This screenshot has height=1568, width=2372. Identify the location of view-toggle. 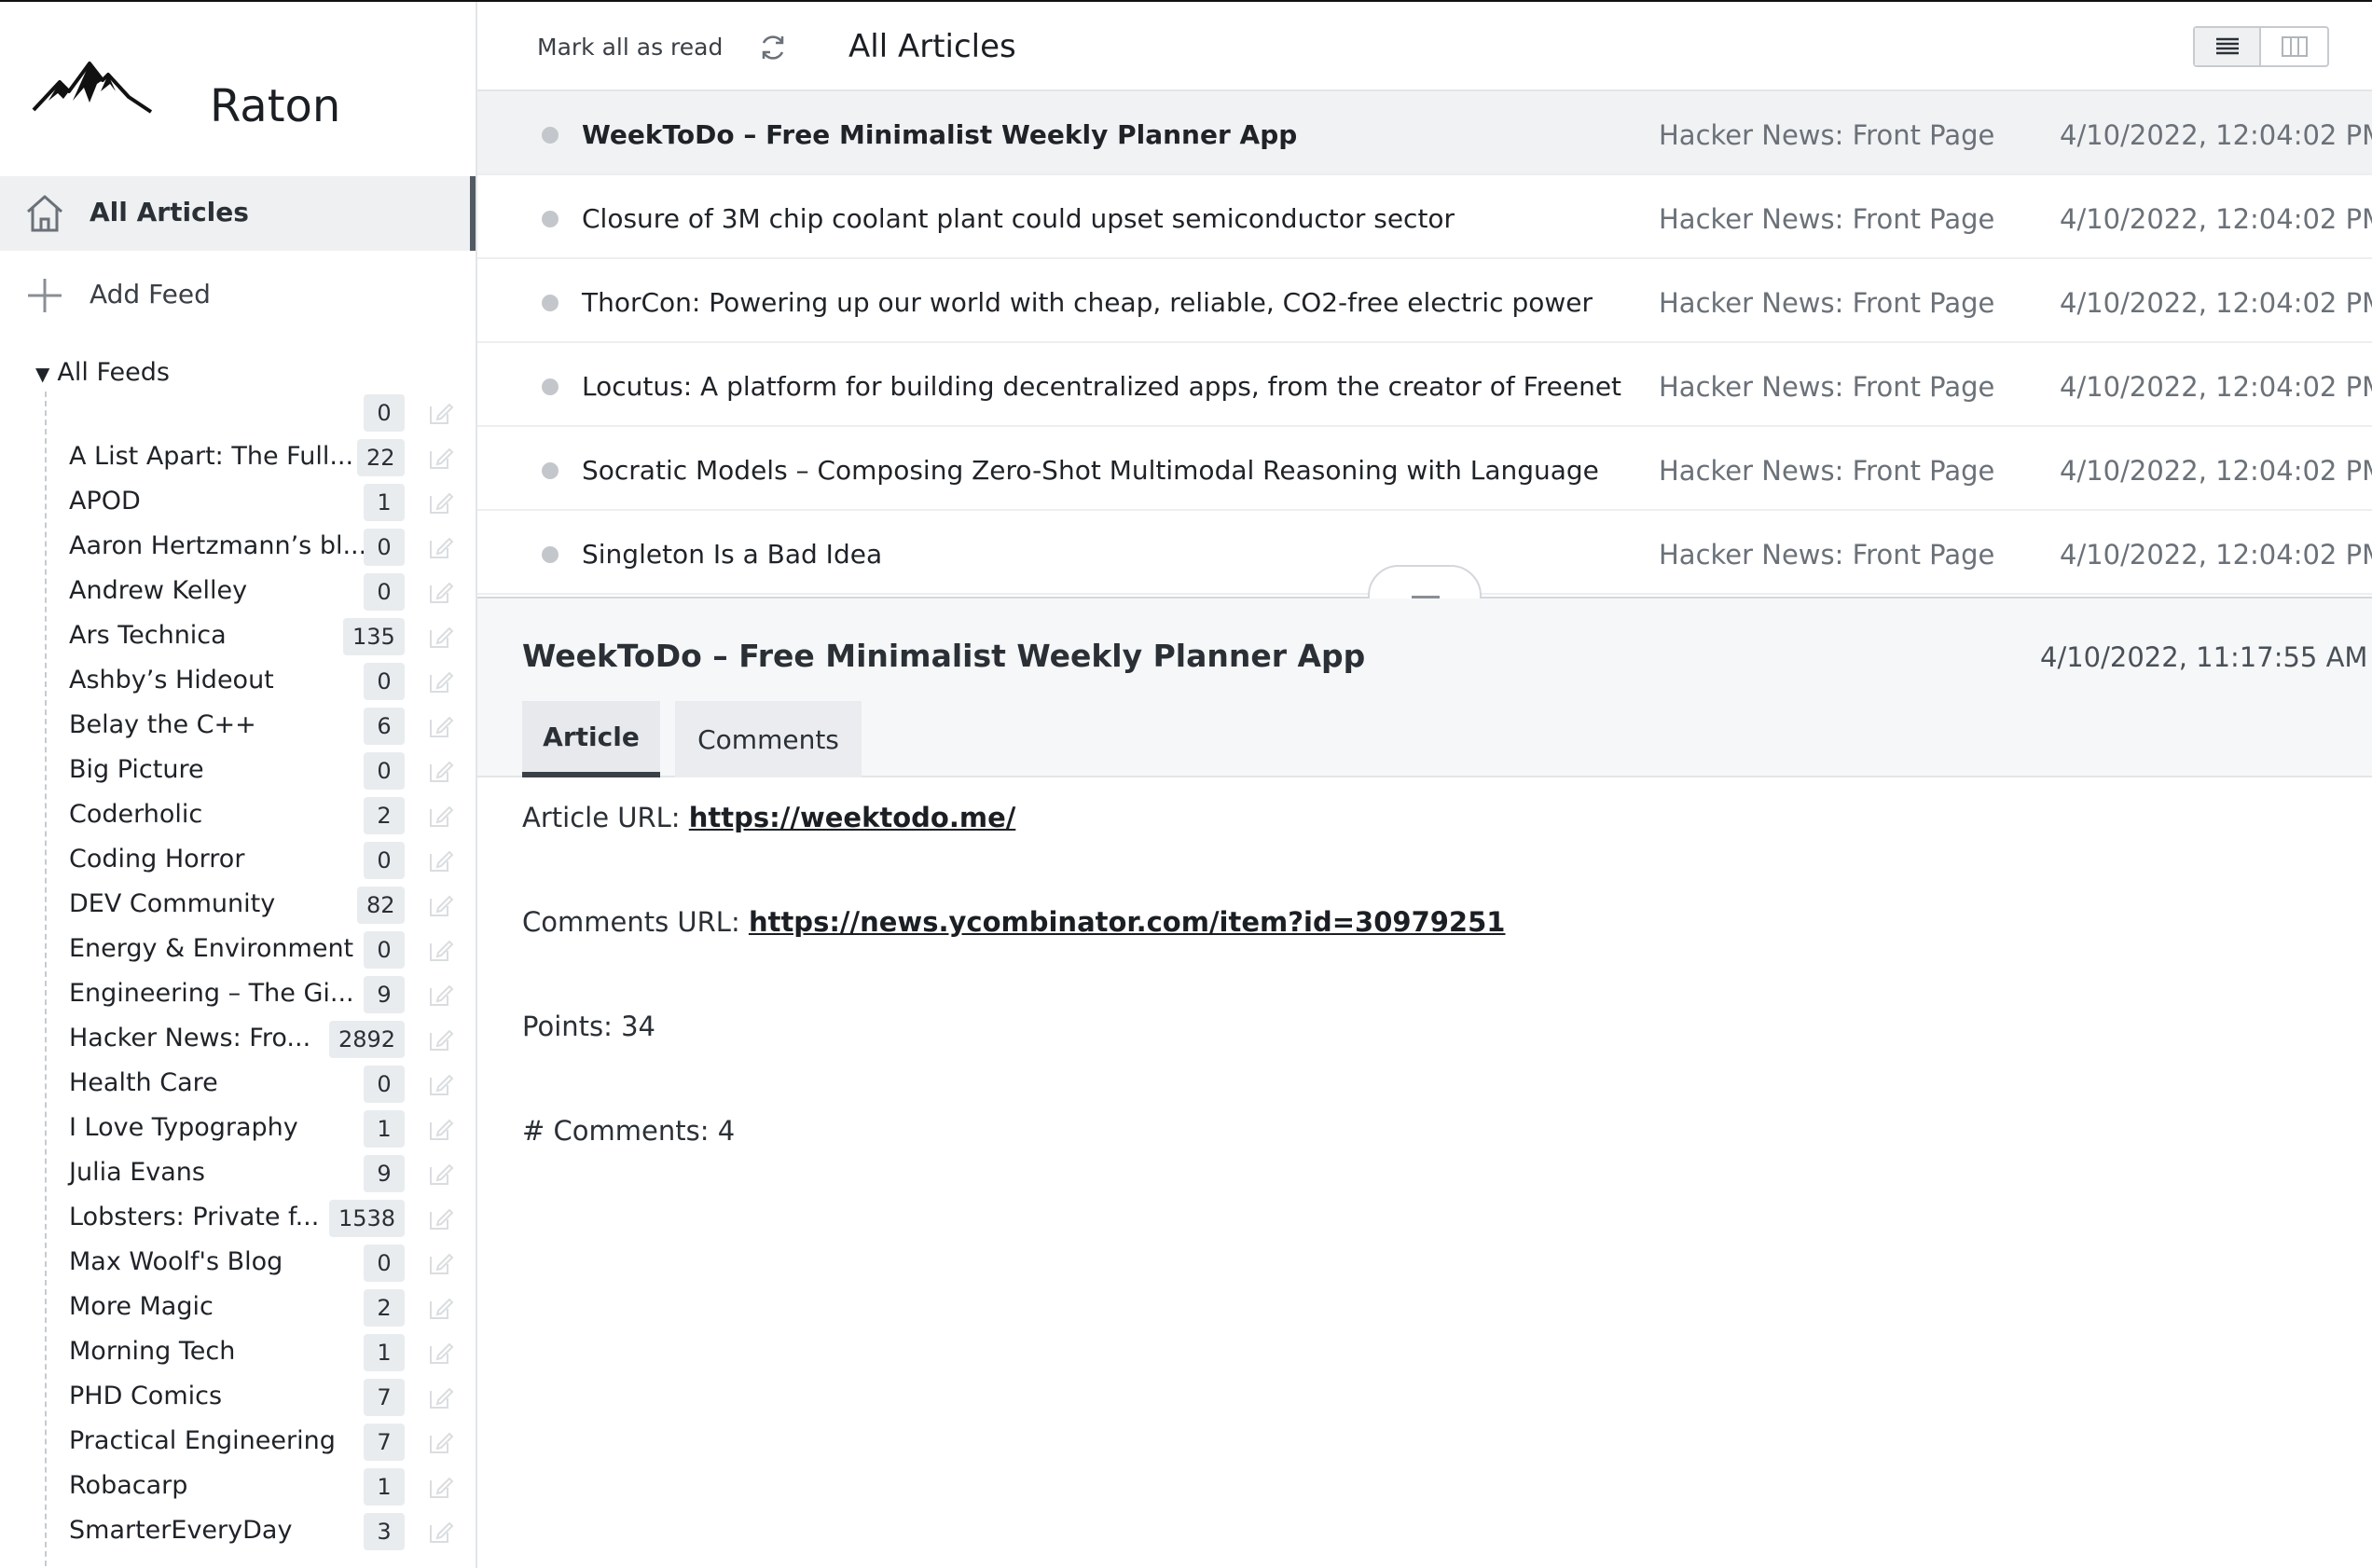
(2261, 46).